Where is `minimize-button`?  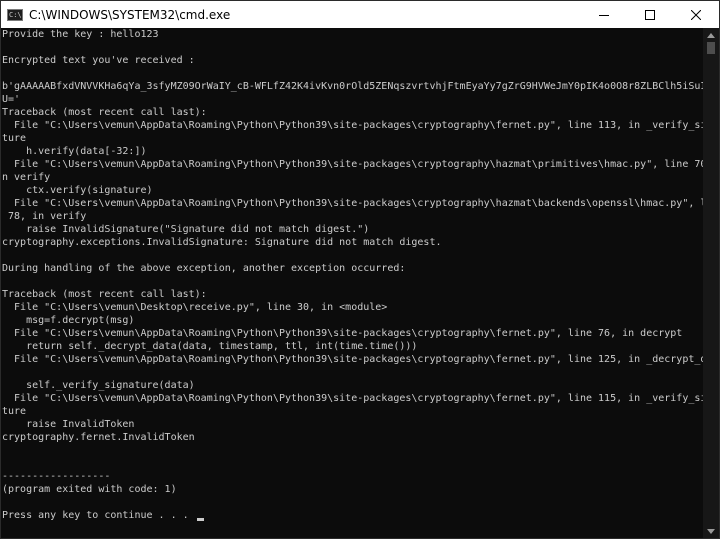 minimize-button is located at coordinates (604, 14).